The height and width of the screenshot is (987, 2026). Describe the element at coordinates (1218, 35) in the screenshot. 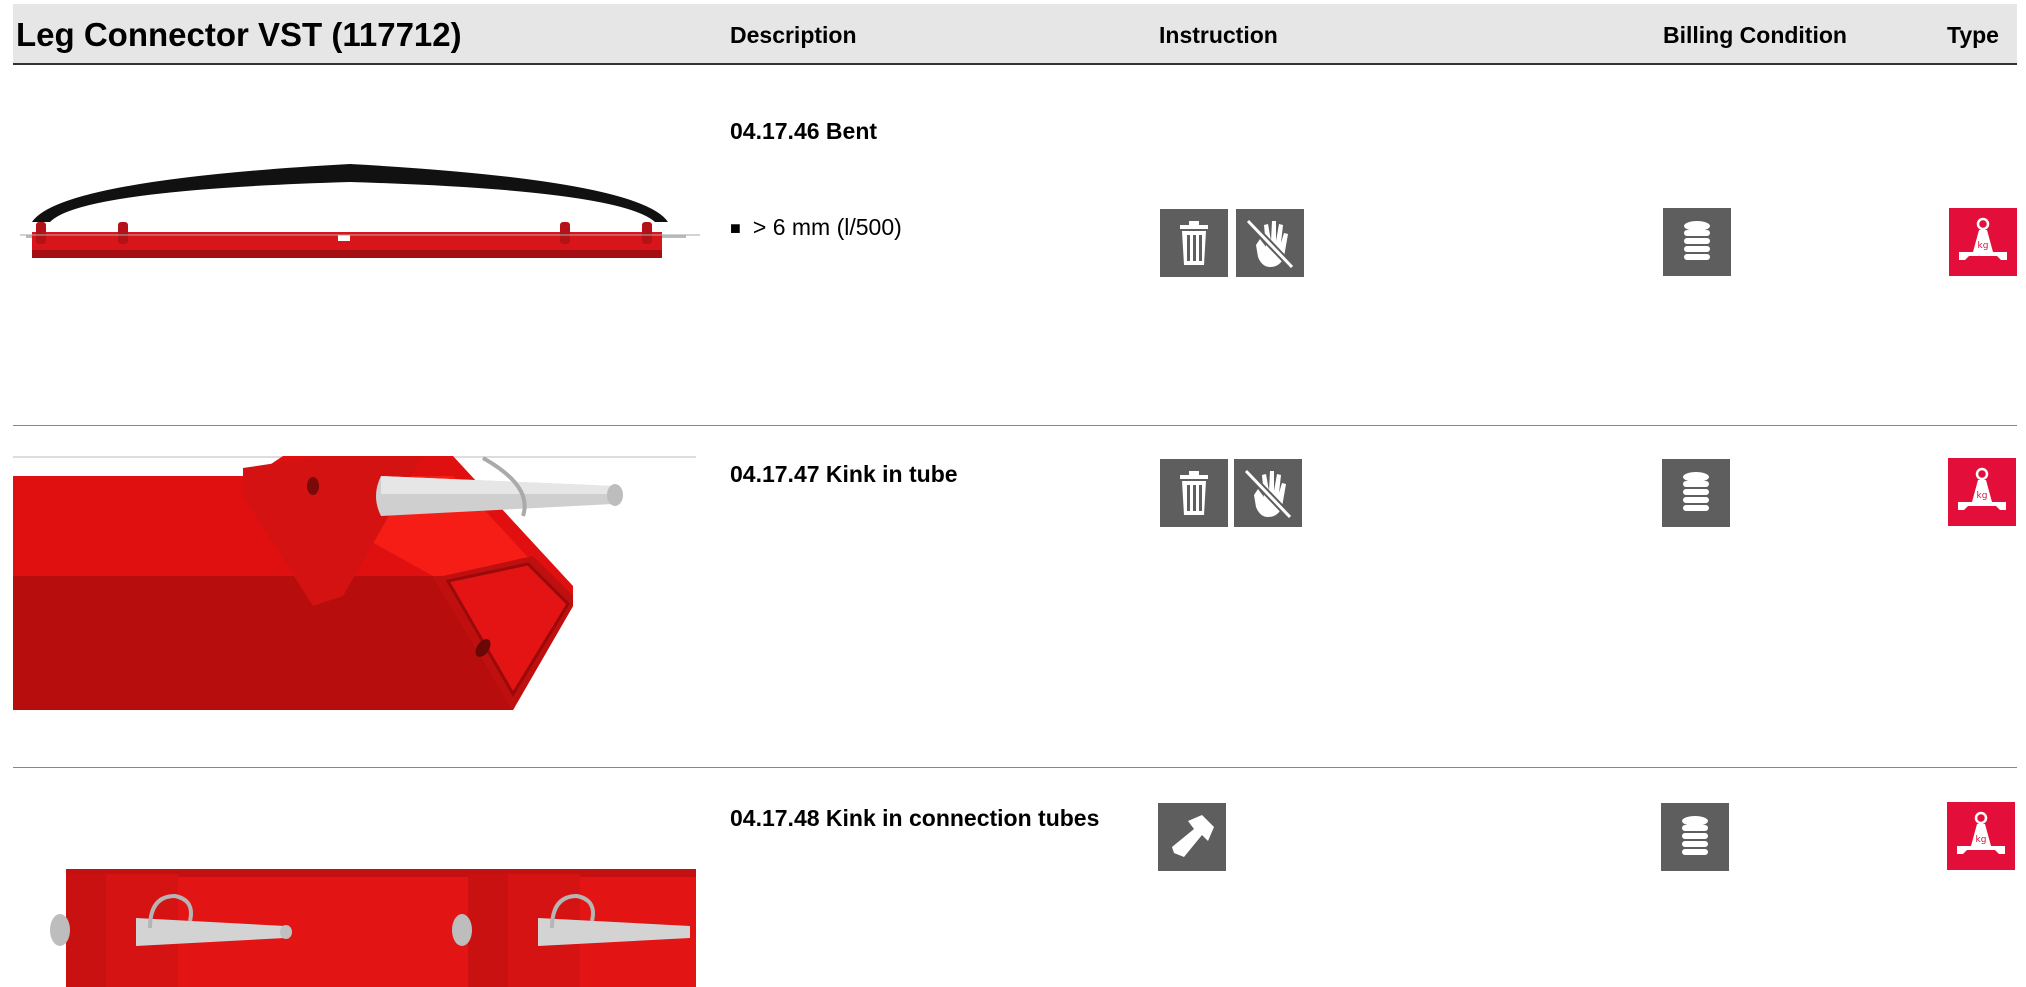

I see `column-header-instruction: Instruction` at that location.